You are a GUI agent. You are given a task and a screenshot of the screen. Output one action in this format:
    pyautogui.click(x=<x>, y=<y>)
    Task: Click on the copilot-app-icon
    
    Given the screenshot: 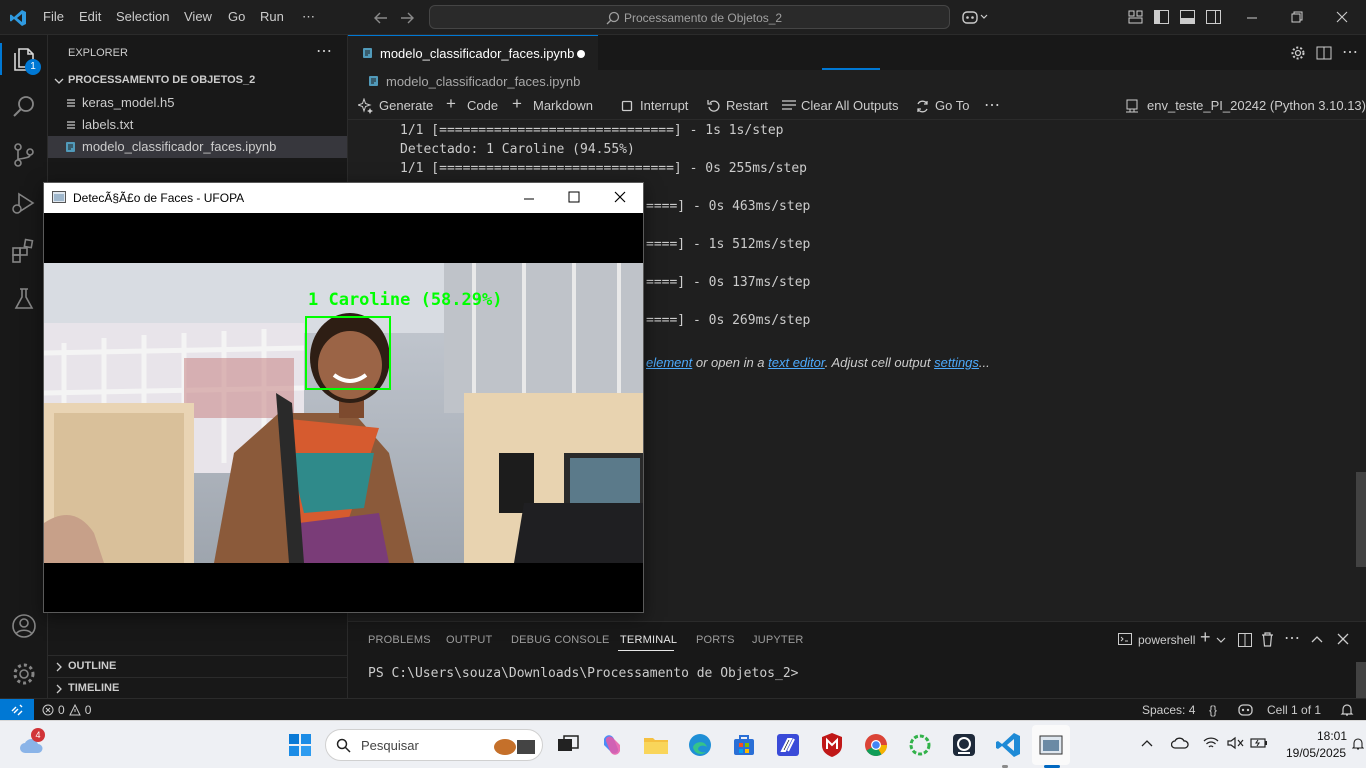 What is the action you would take?
    pyautogui.click(x=612, y=745)
    